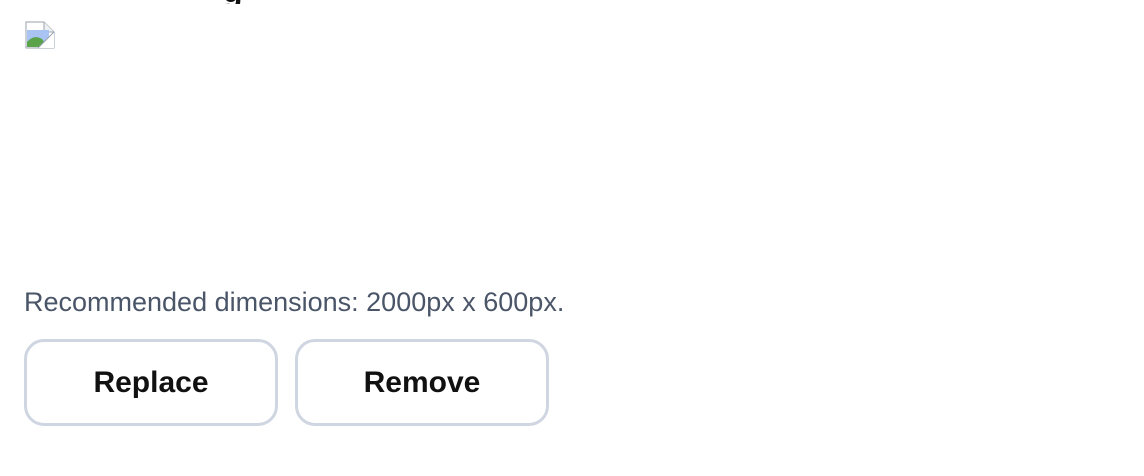 This screenshot has height=476, width=1144. I want to click on section-heading: g, so click(133, 2).